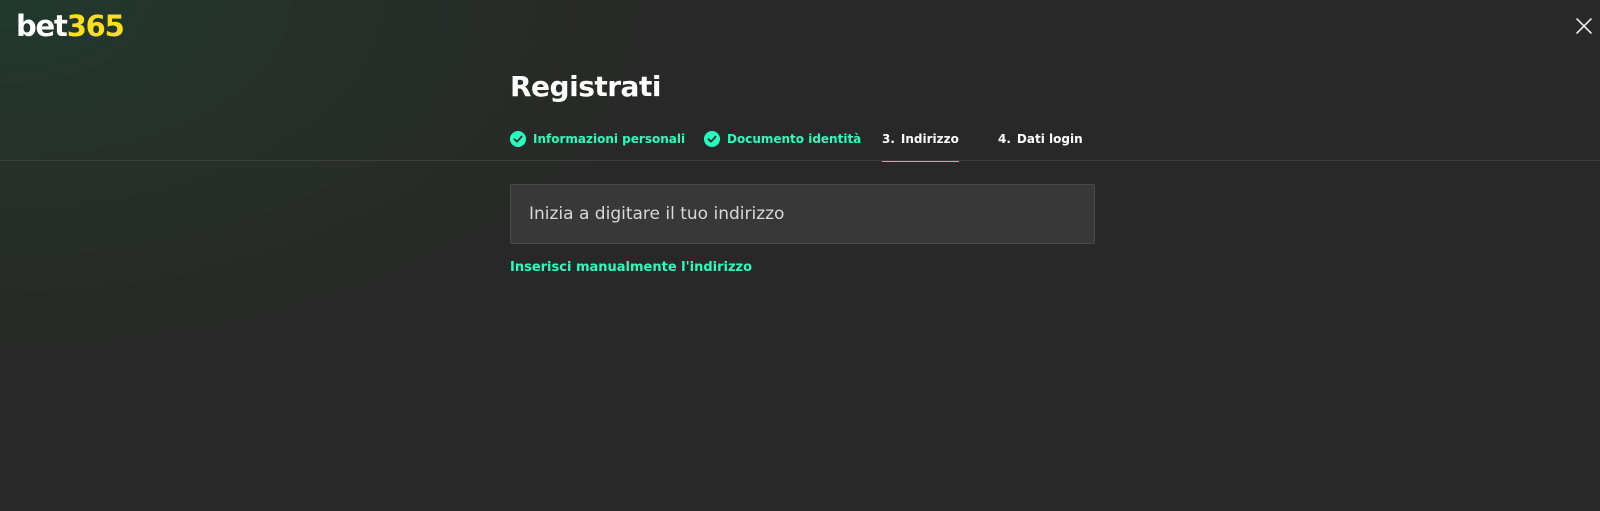 The height and width of the screenshot is (511, 1600). What do you see at coordinates (1004, 139) in the screenshot?
I see `step-number: 4.` at bounding box center [1004, 139].